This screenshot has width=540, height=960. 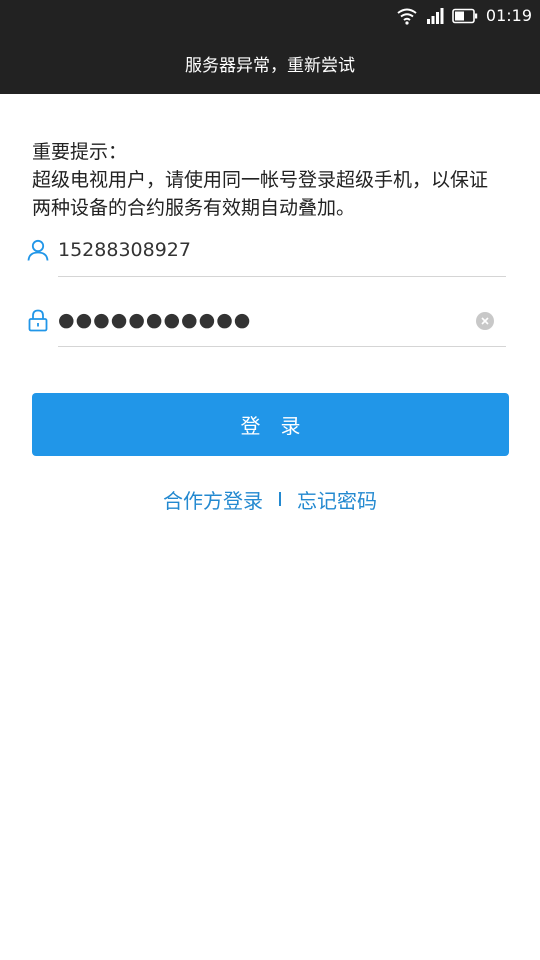 I want to click on notice-line-1: 超级电视用户，请使用同一帐号登录超级手机，以保证, so click(x=260, y=180).